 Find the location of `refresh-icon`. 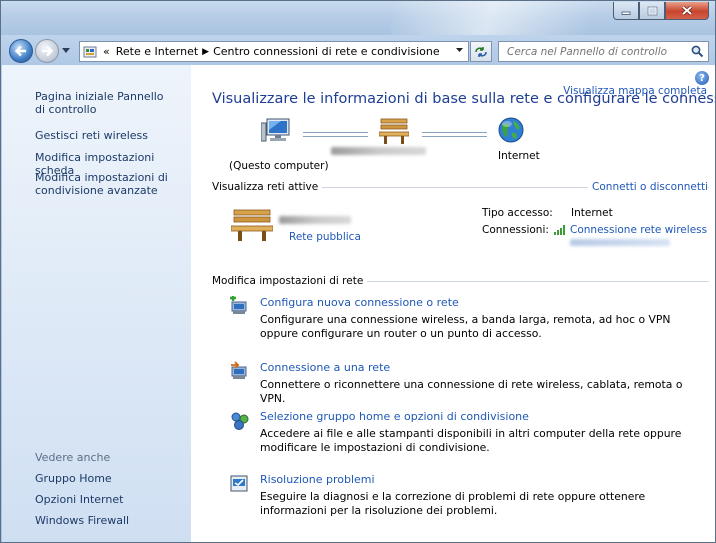

refresh-icon is located at coordinates (481, 51).